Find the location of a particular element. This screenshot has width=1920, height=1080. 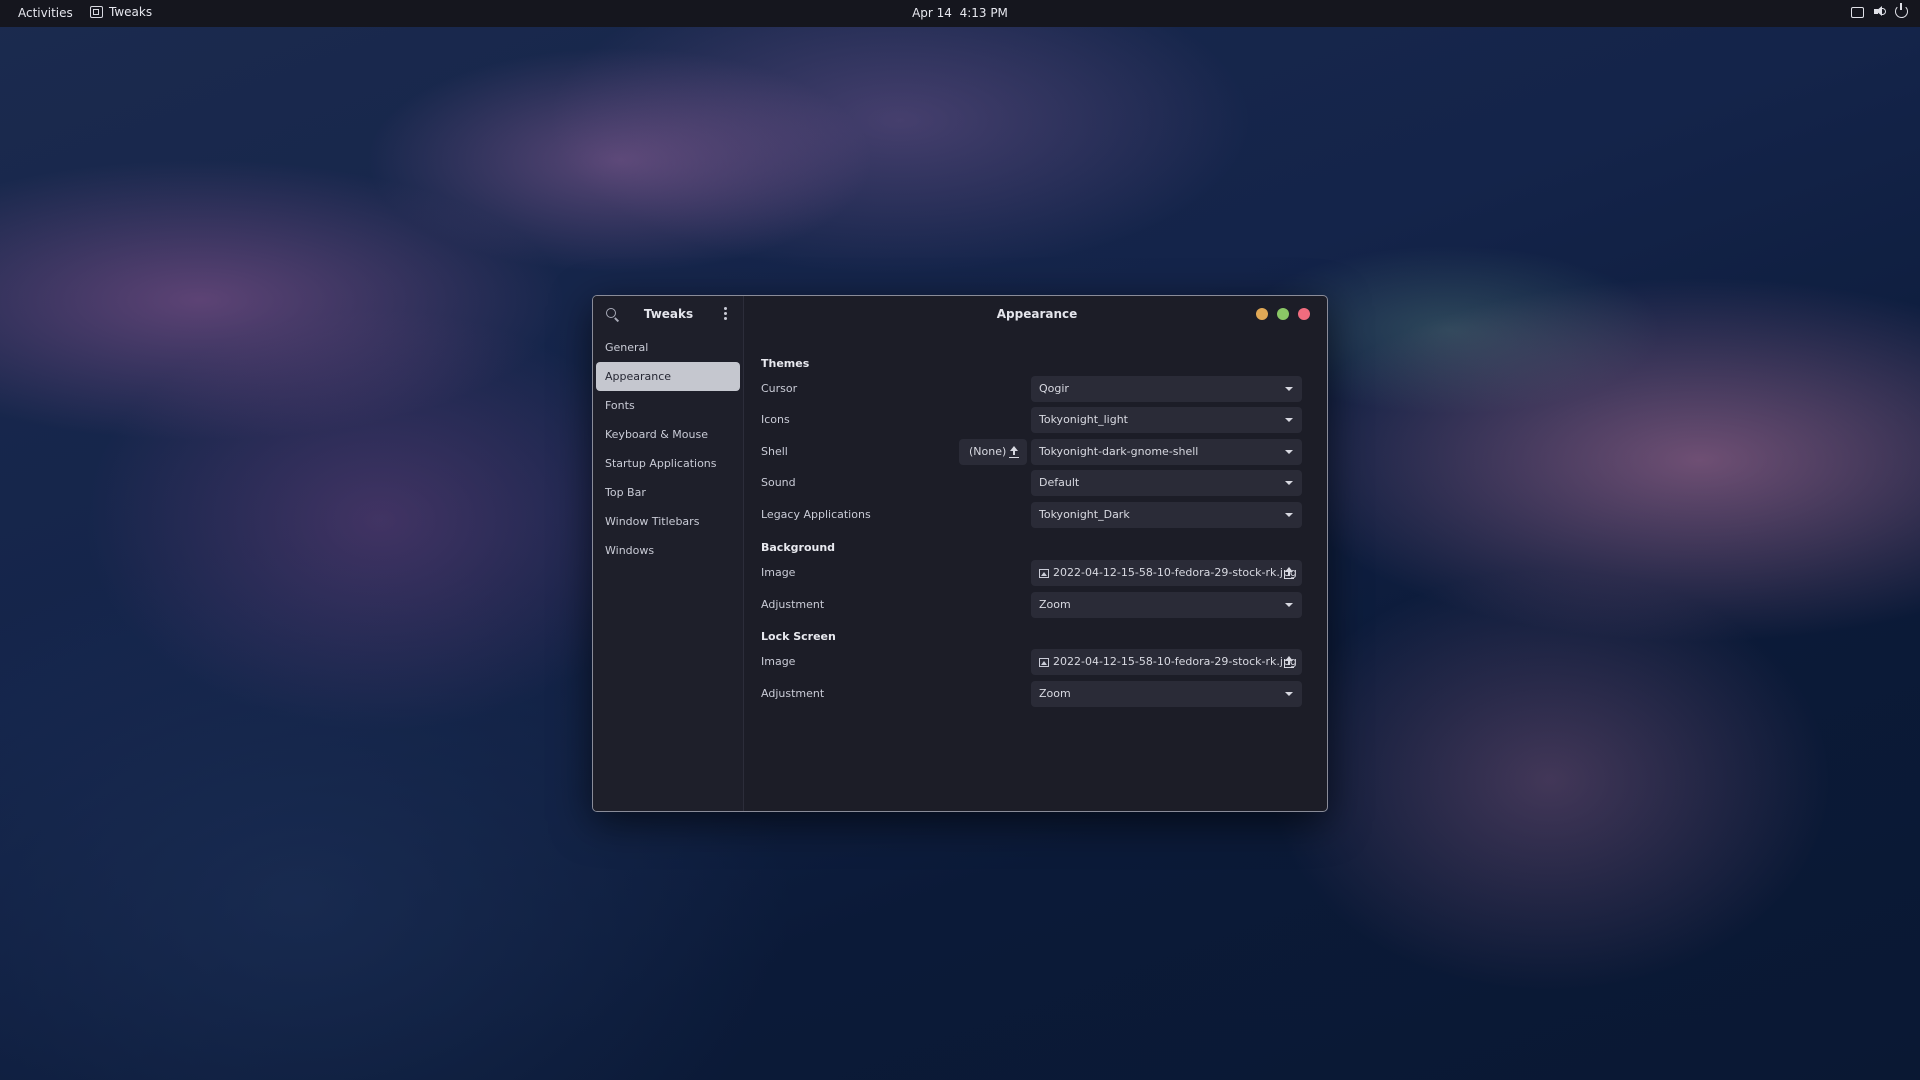

background-adjustment-dropdown: Zoom is located at coordinates (1166, 605).